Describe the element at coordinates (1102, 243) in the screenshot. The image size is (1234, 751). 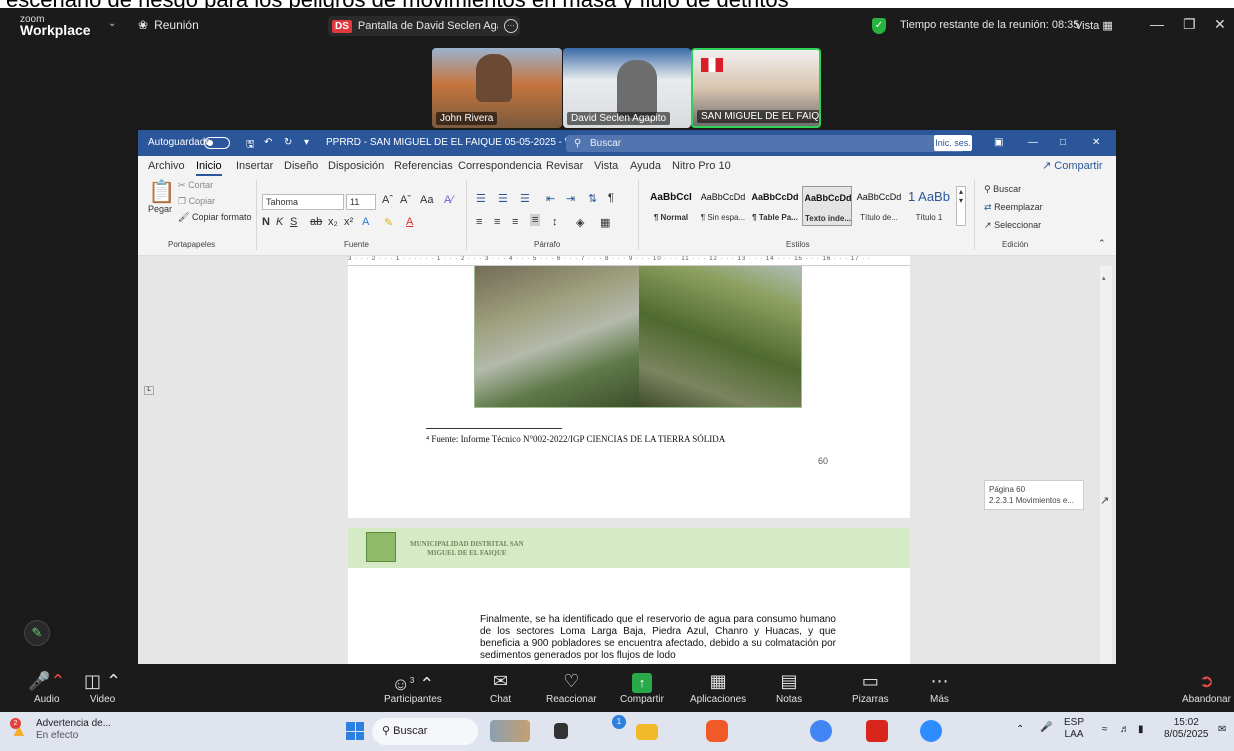
I see `collapse-ribbon-icon: ⌃` at that location.